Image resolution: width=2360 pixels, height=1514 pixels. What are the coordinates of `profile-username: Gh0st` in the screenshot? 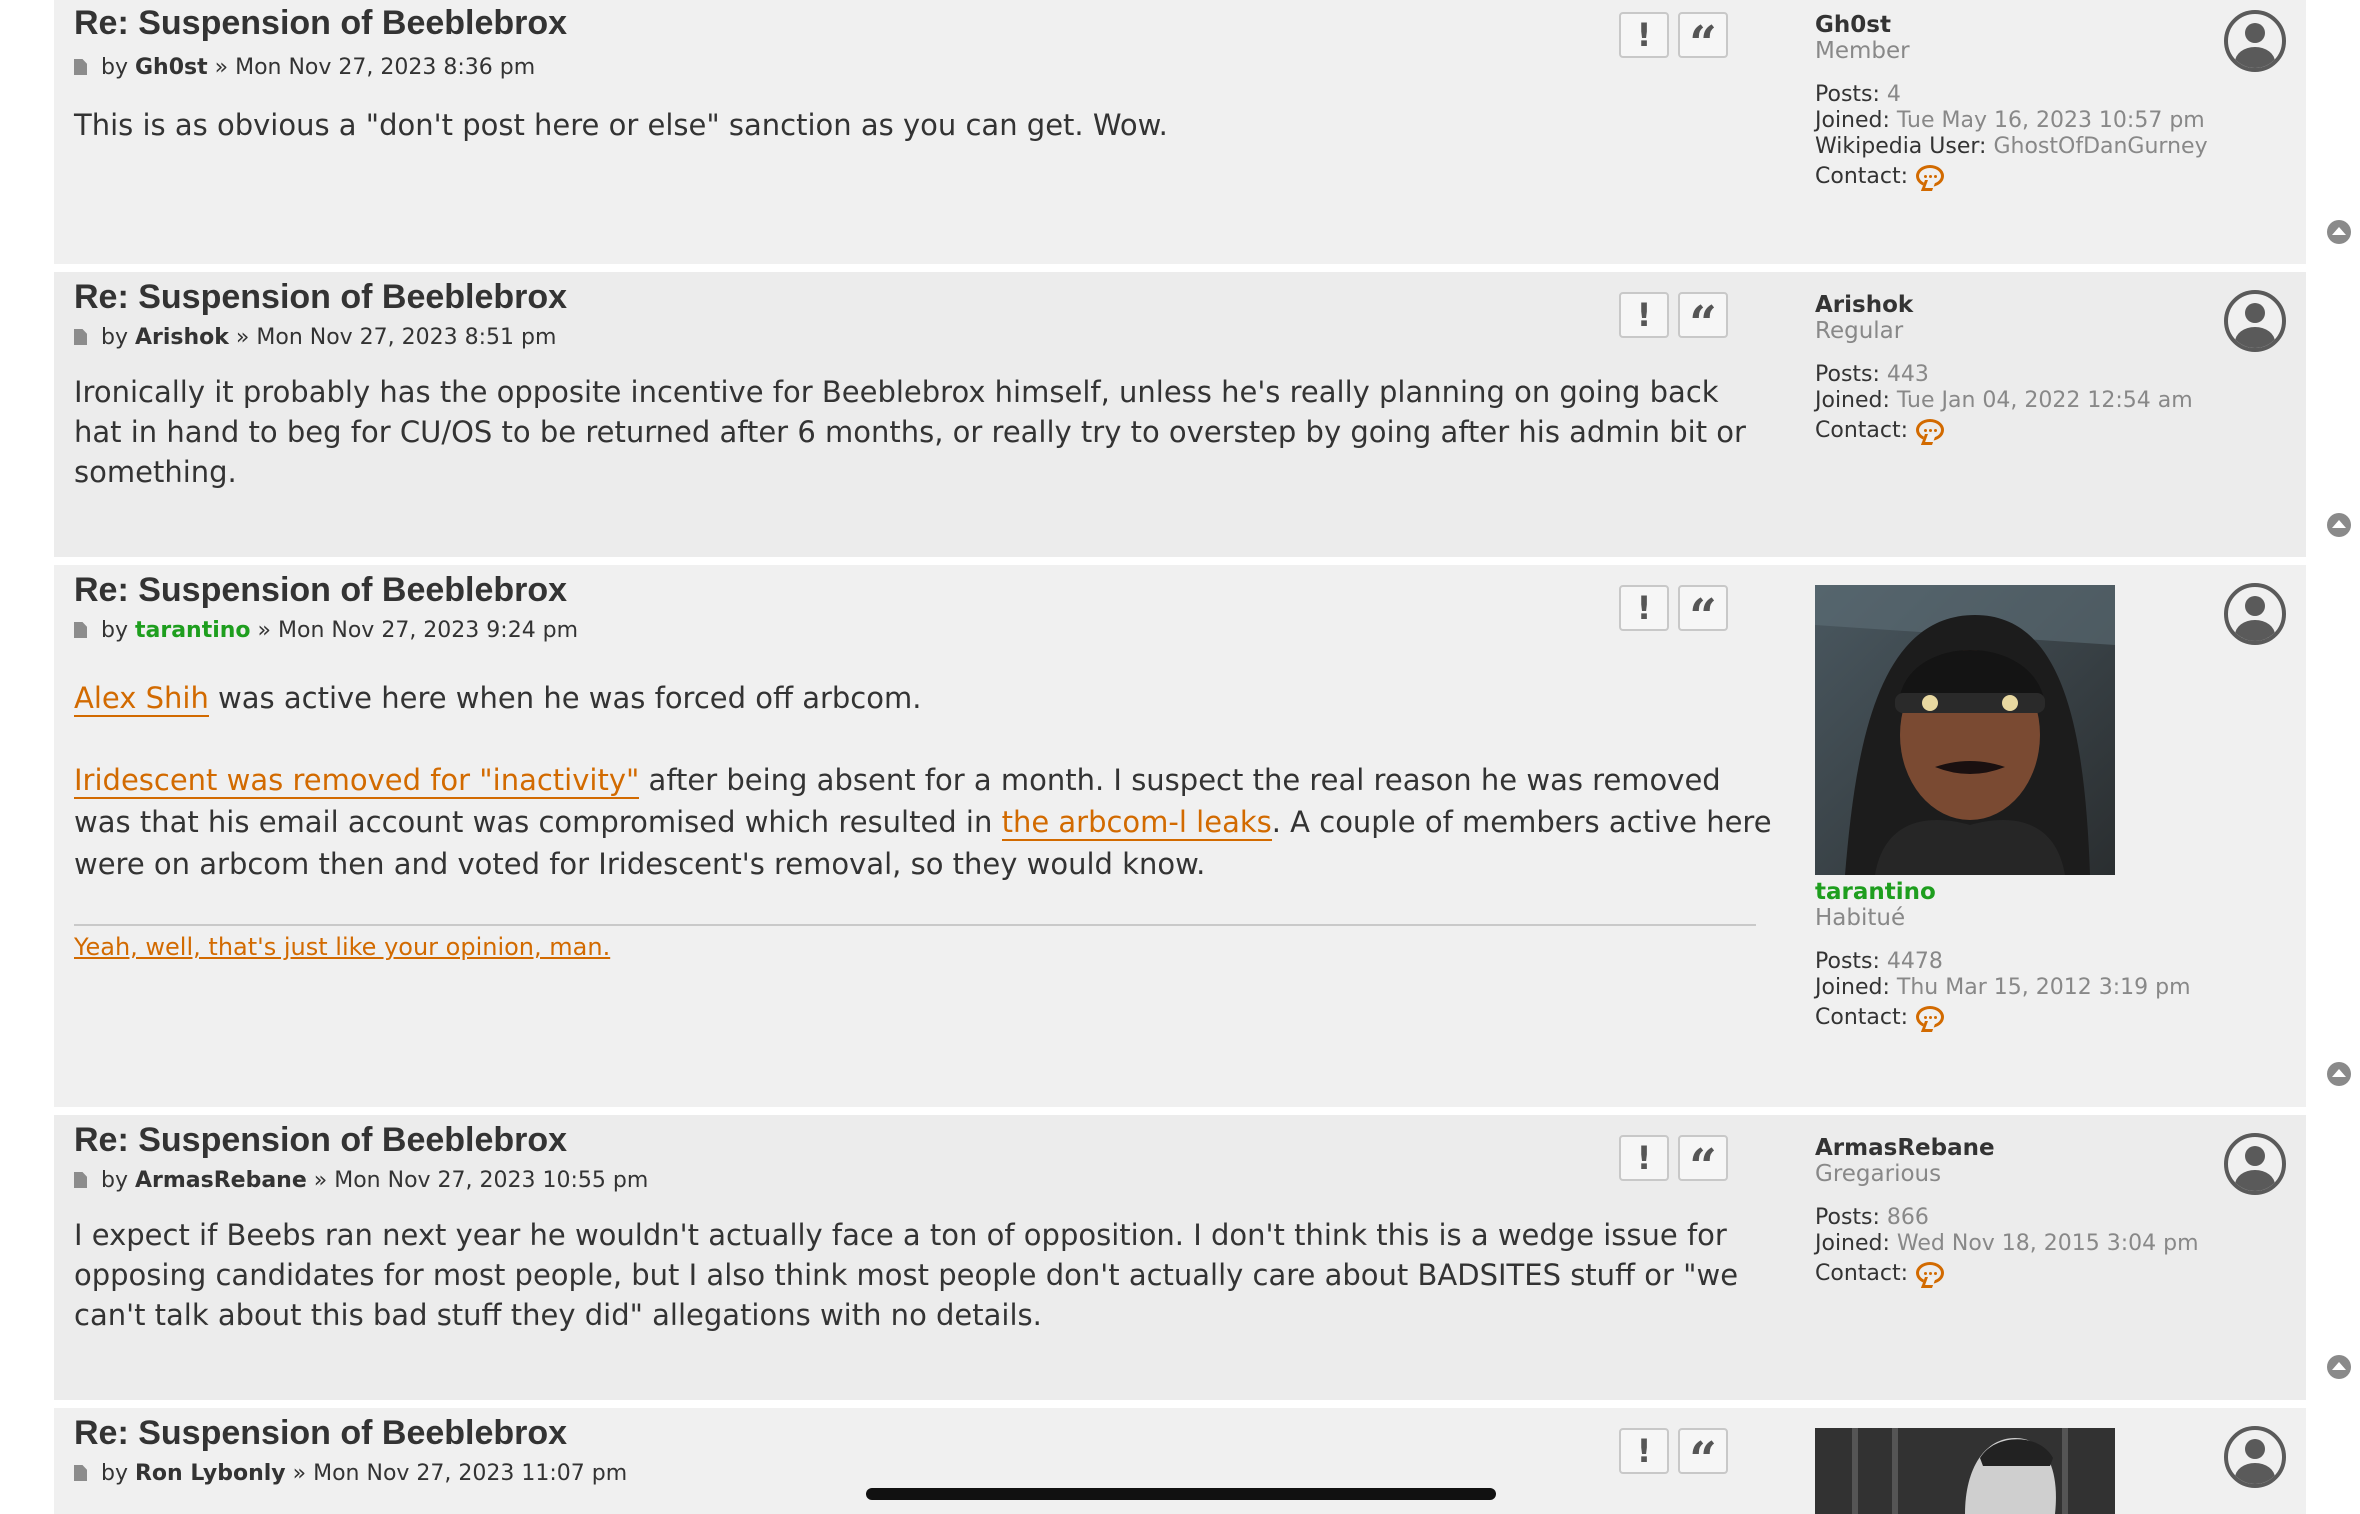 It's located at (2011, 25).